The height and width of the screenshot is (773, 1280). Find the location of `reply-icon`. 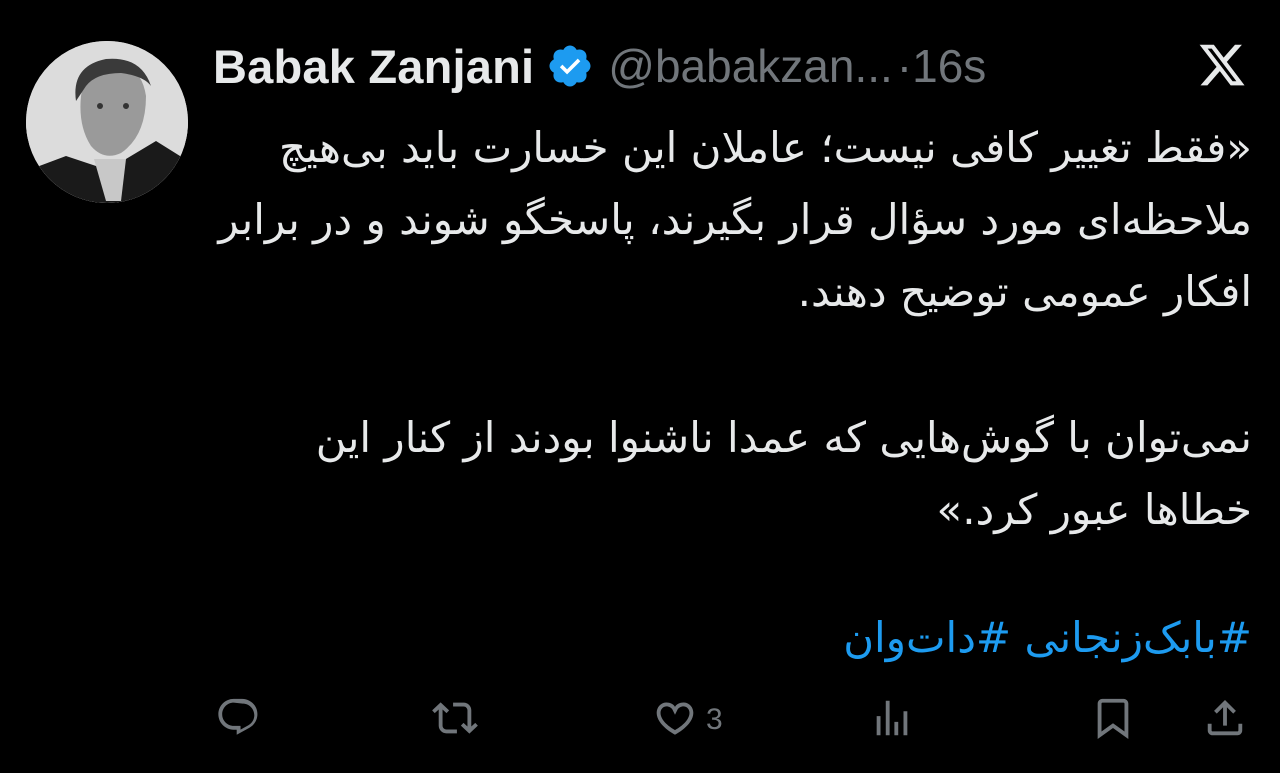

reply-icon is located at coordinates (238, 720).